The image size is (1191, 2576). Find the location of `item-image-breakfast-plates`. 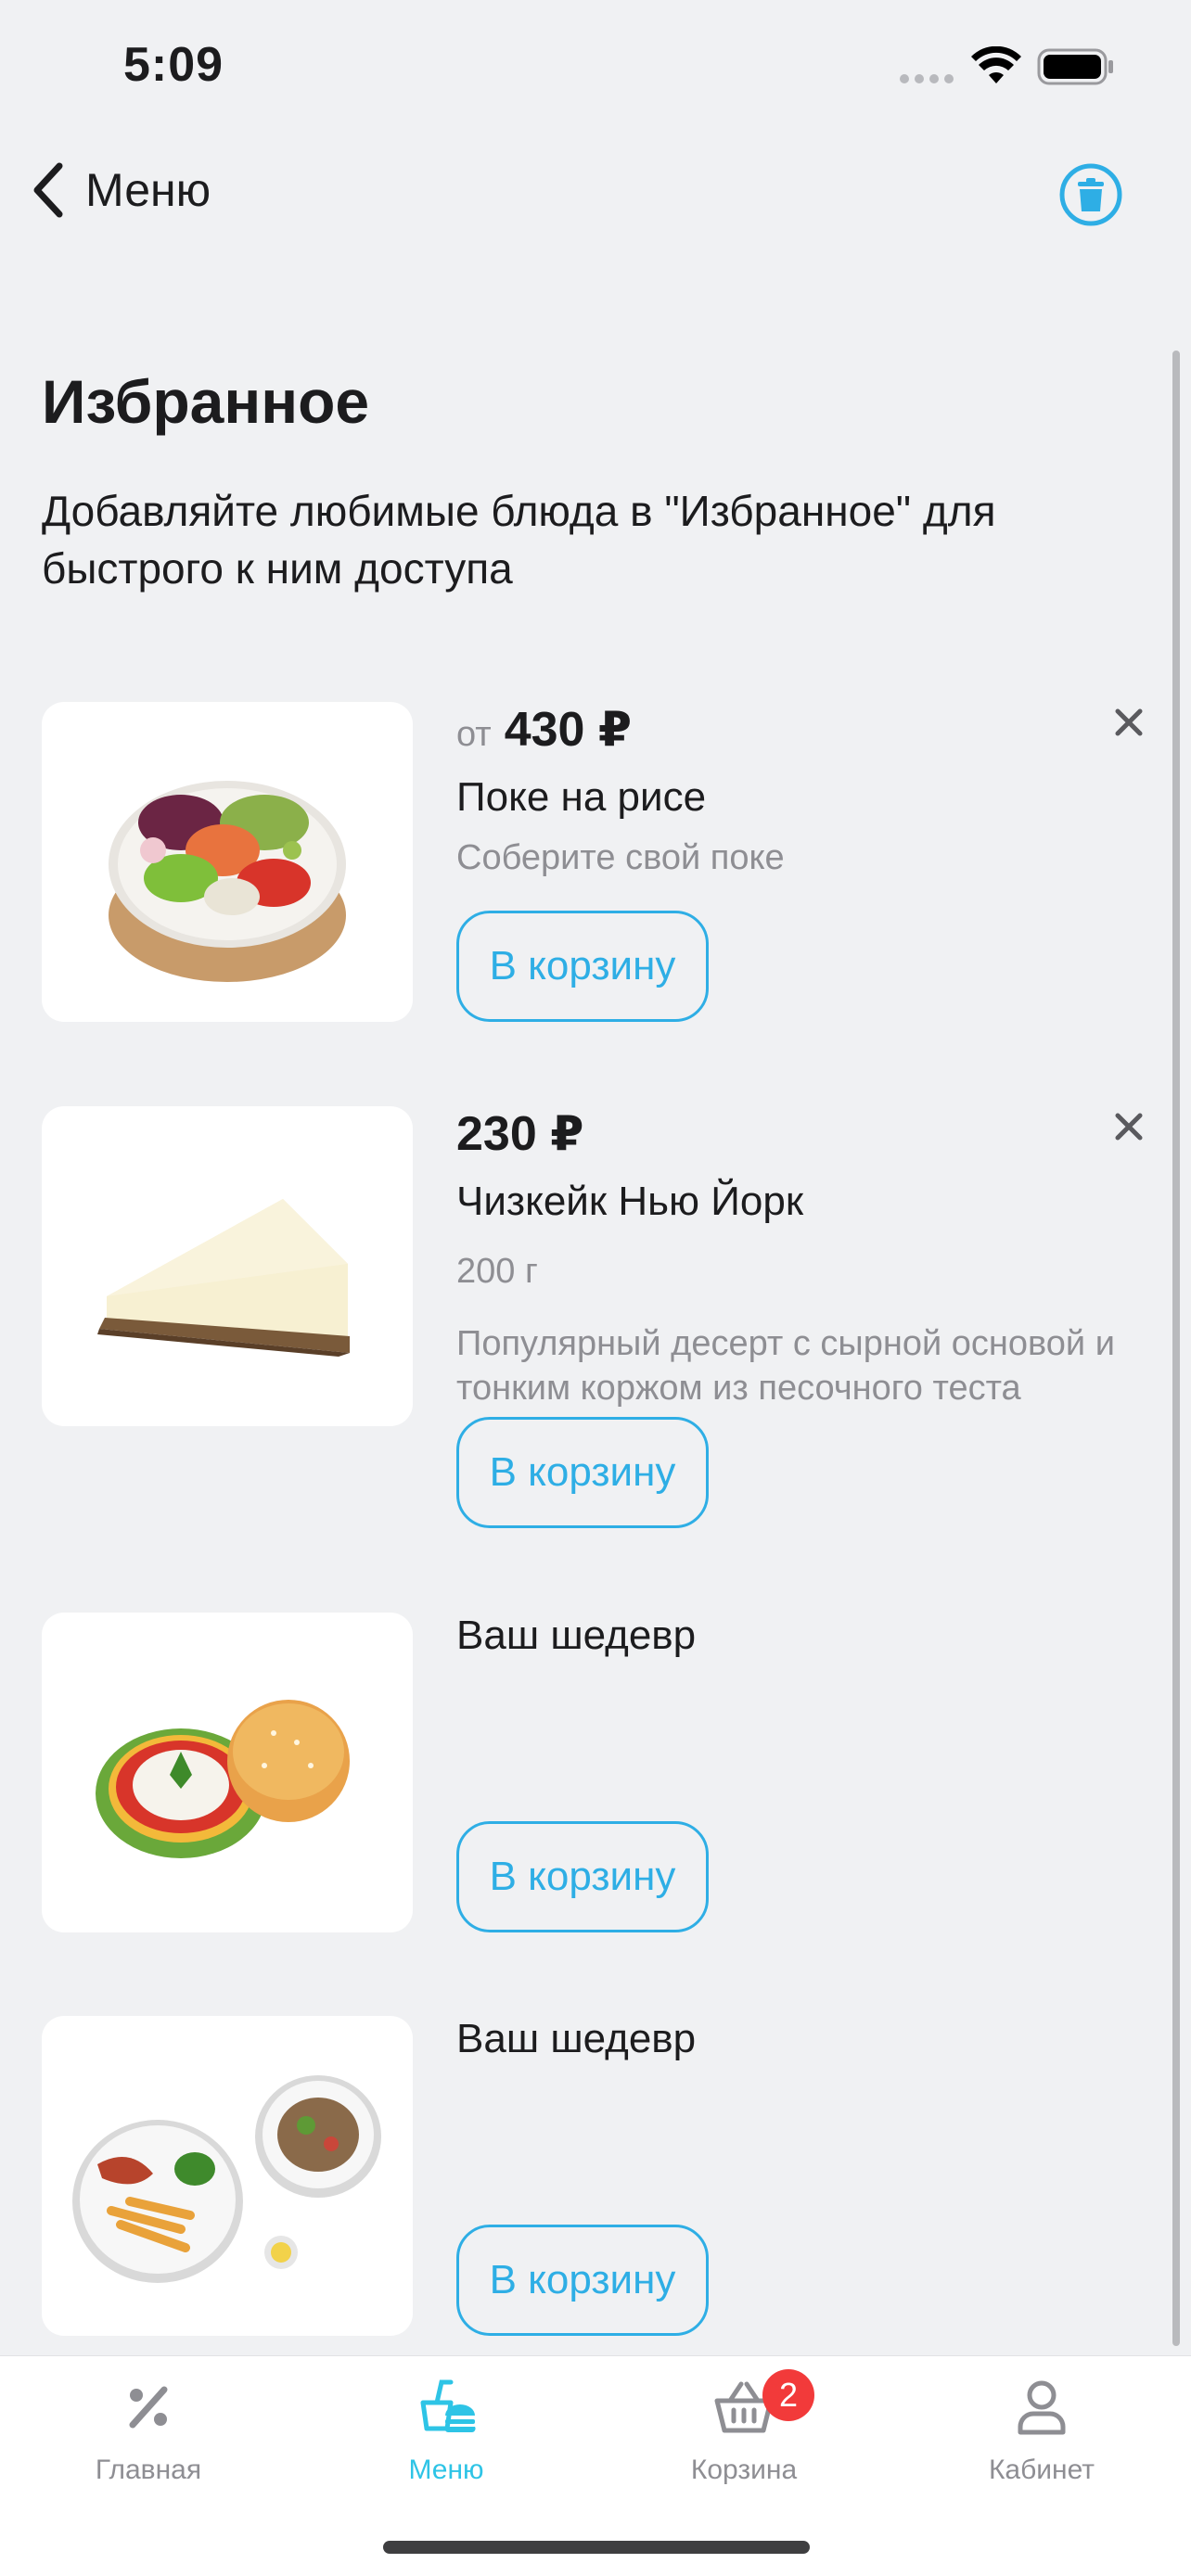

item-image-breakfast-plates is located at coordinates (228, 2176).